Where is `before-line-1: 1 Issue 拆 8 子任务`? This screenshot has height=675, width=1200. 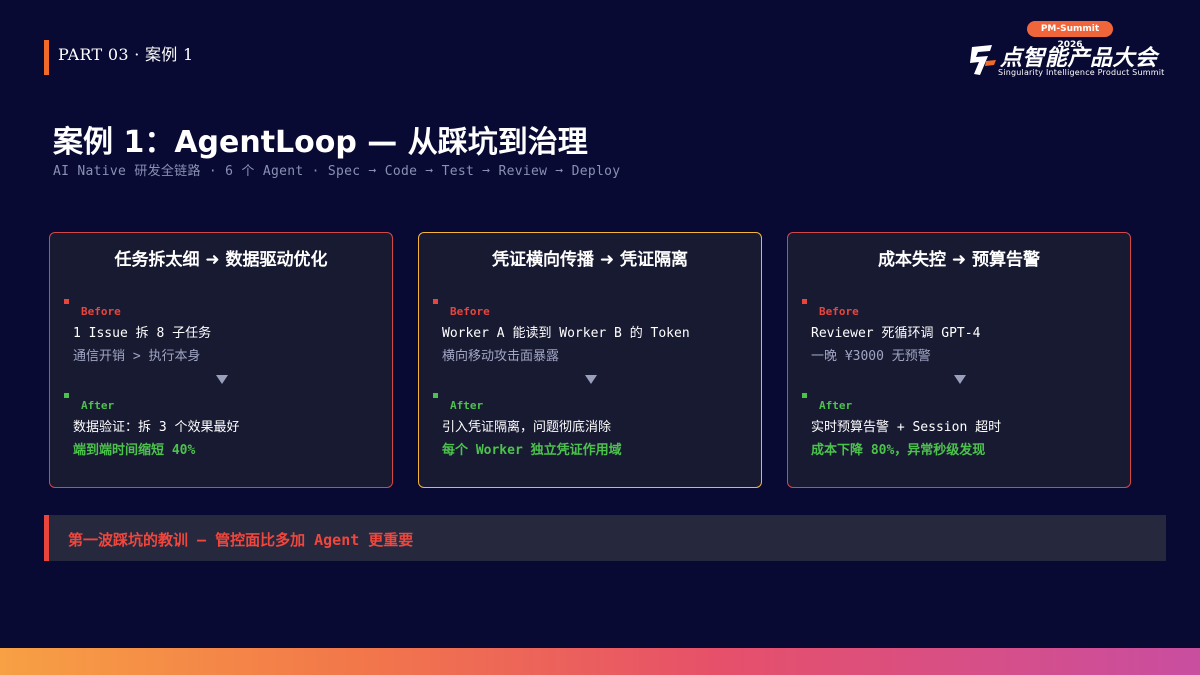 before-line-1: 1 Issue 拆 8 子任务 is located at coordinates (142, 333).